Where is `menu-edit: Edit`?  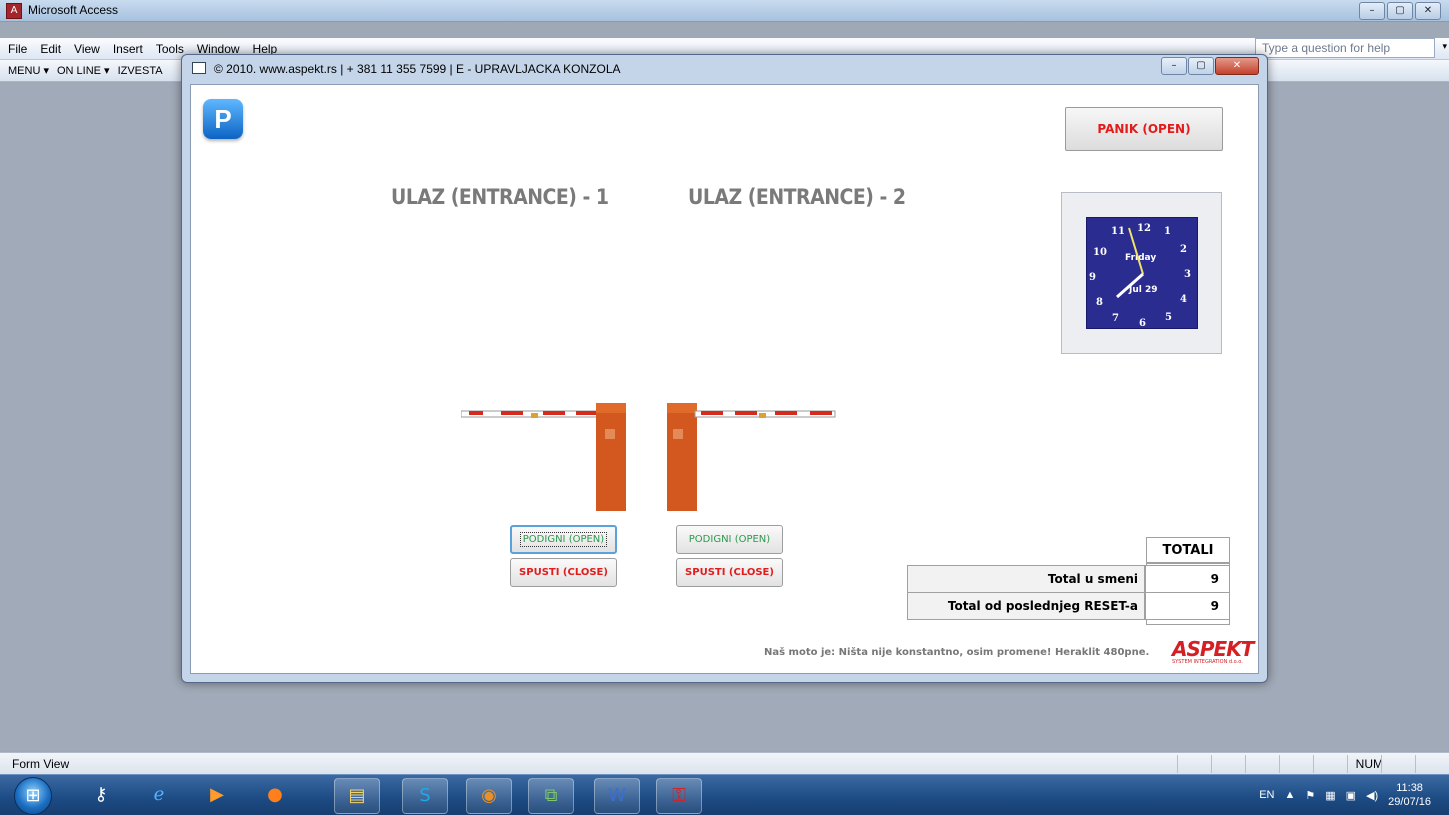
menu-edit: Edit is located at coordinates (50, 49).